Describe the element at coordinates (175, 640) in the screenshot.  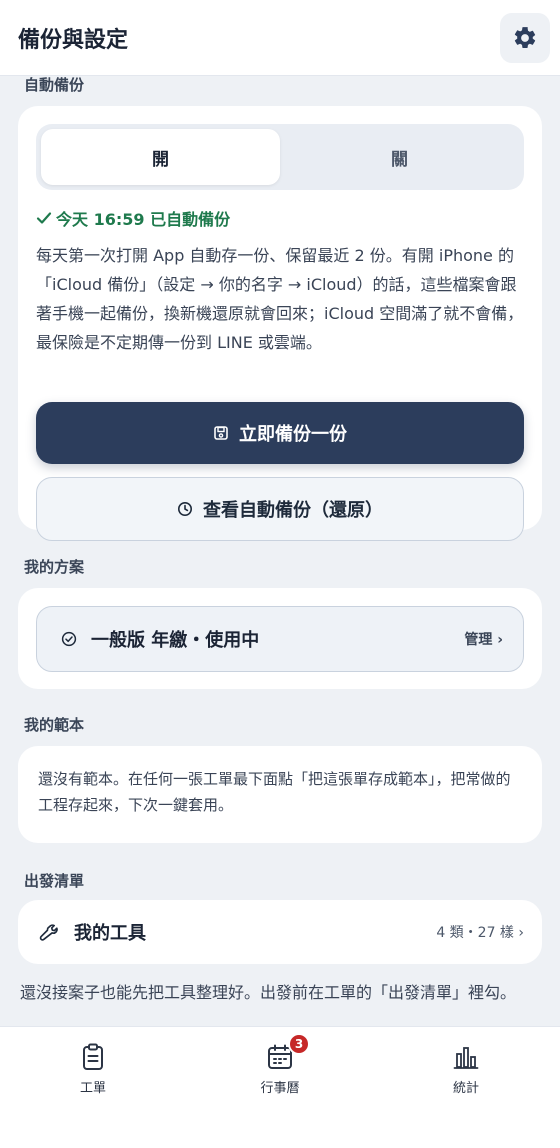
I see `plan-name: 一般版 年繳・使用中` at that location.